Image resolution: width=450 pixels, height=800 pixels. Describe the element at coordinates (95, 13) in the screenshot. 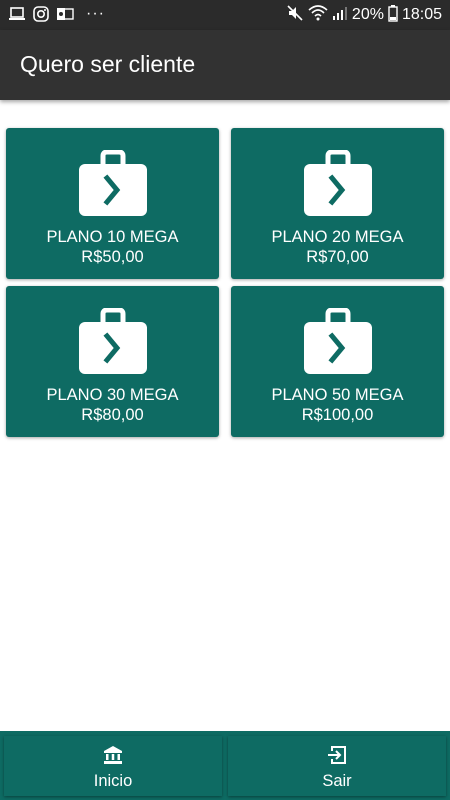

I see `more-dots-icon: ···` at that location.